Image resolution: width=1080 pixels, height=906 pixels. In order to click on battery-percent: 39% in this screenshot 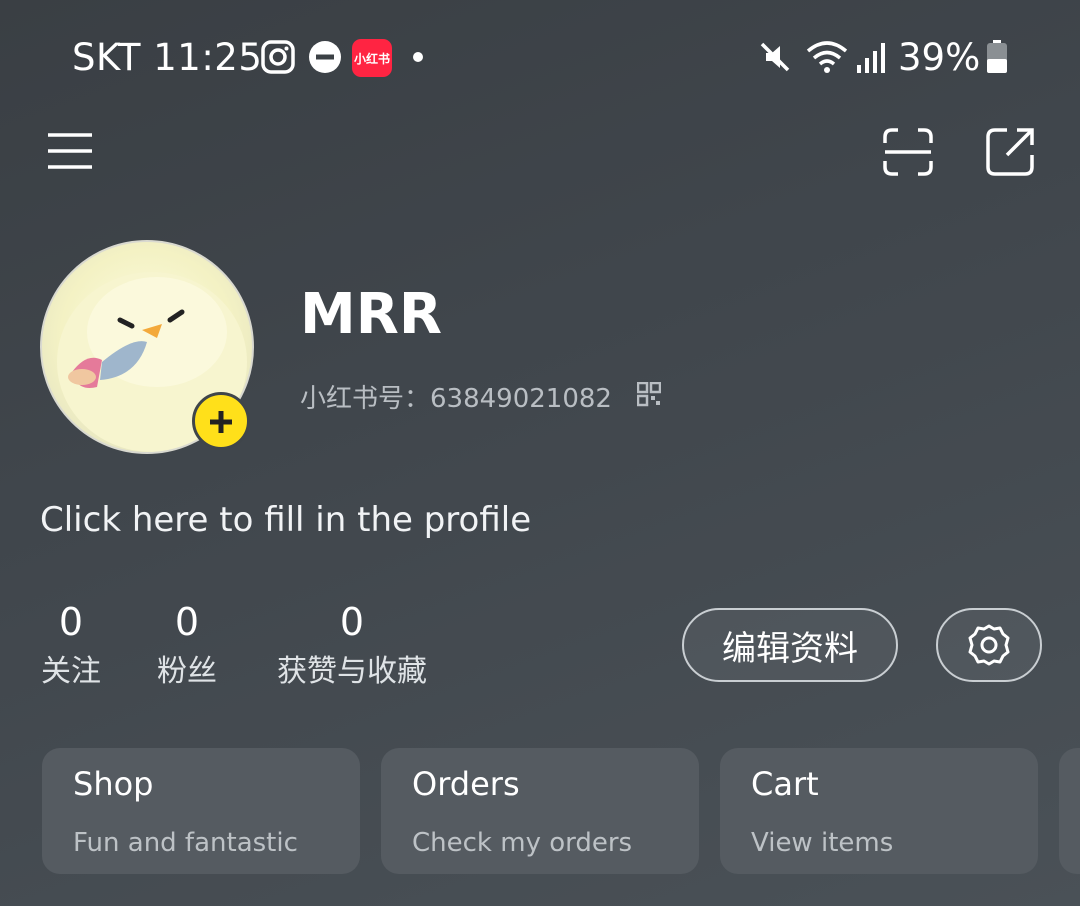, I will do `click(939, 57)`.